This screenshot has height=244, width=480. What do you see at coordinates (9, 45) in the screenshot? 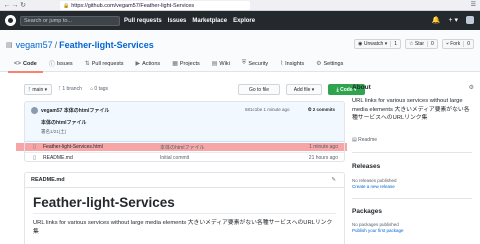
I see `repo-icon: ▤` at bounding box center [9, 45].